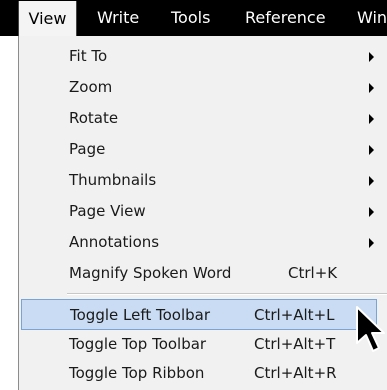 This screenshot has width=387, height=390. I want to click on menu-item-label: Page, so click(87, 149).